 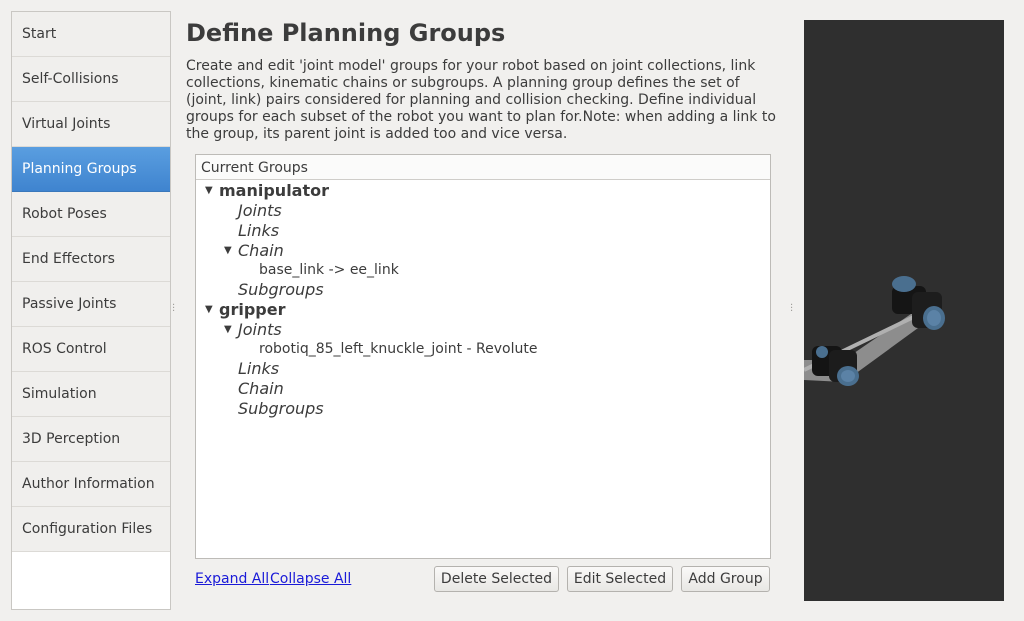 What do you see at coordinates (483, 167) in the screenshot?
I see `tree-header: Current Groups` at bounding box center [483, 167].